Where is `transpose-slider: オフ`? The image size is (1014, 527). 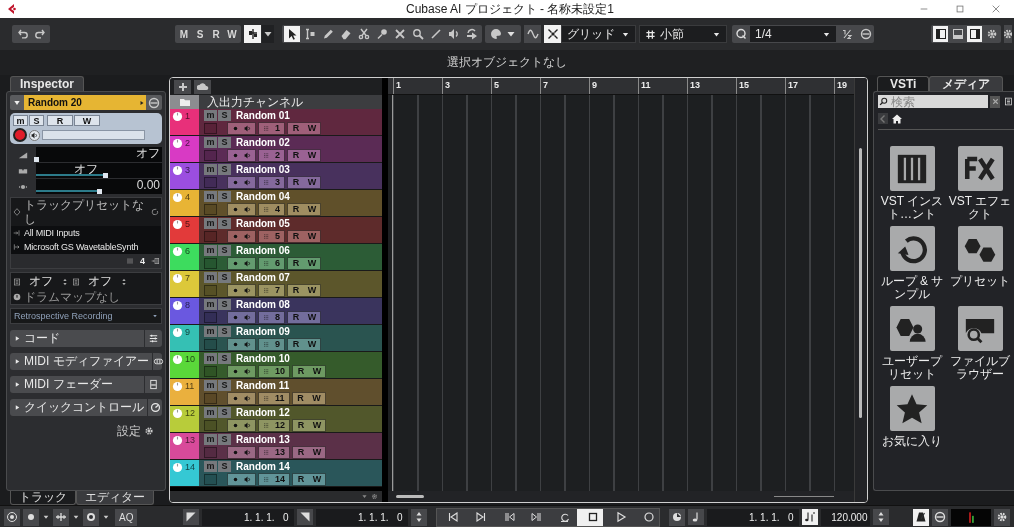 transpose-slider: オフ is located at coordinates (99, 170).